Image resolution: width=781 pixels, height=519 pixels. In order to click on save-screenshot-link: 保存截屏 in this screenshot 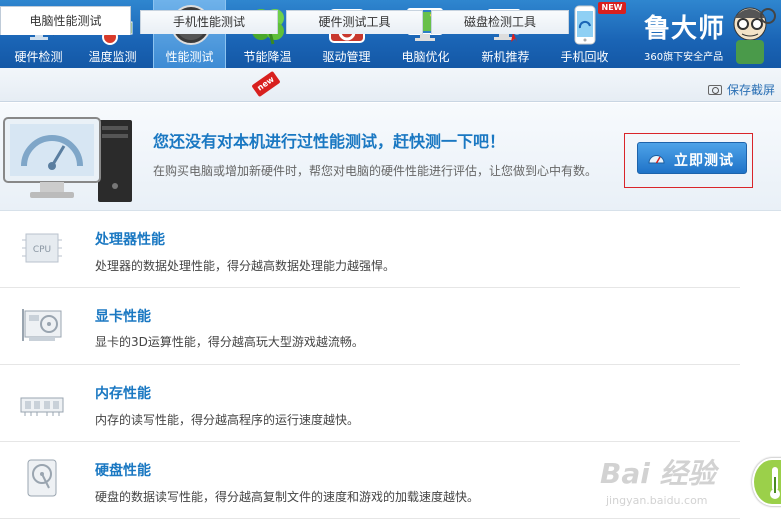, I will do `click(741, 89)`.